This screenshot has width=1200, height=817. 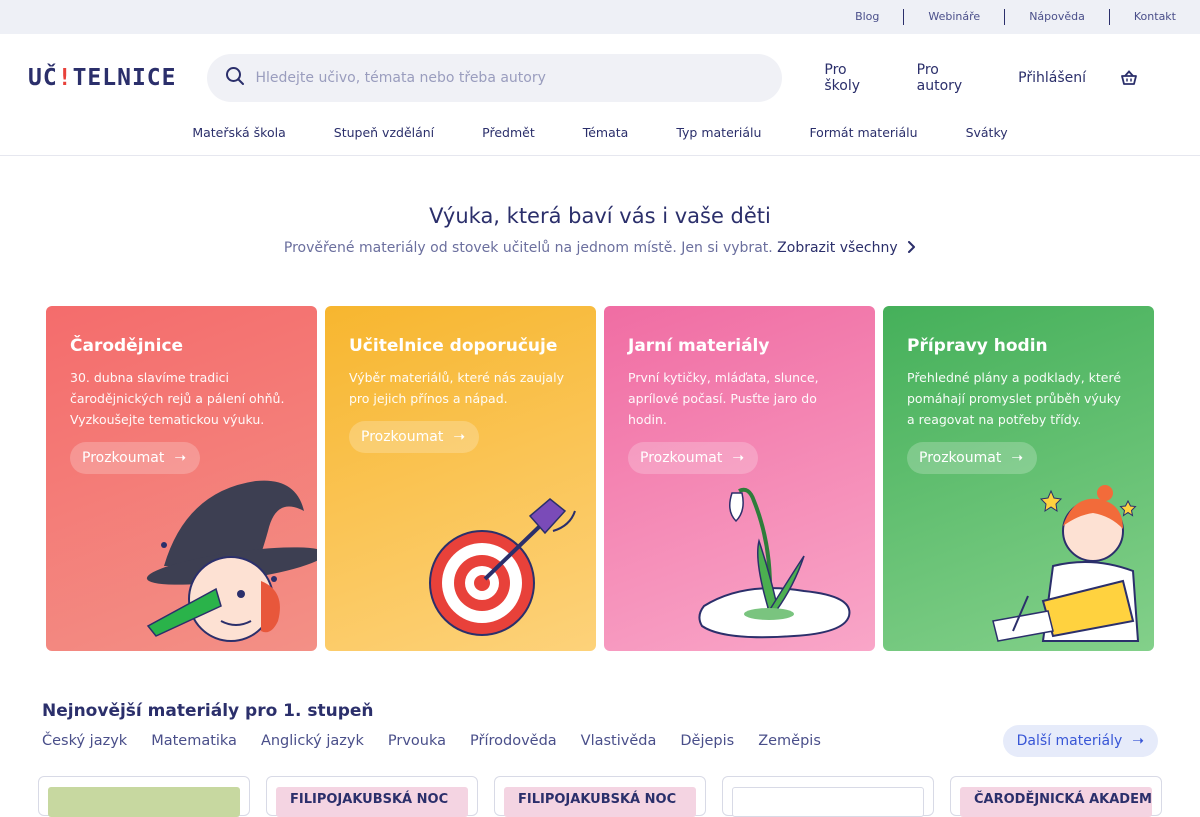 What do you see at coordinates (998, 78) in the screenshot?
I see `header-nav: Pro školy Pro autory Přihlášení` at bounding box center [998, 78].